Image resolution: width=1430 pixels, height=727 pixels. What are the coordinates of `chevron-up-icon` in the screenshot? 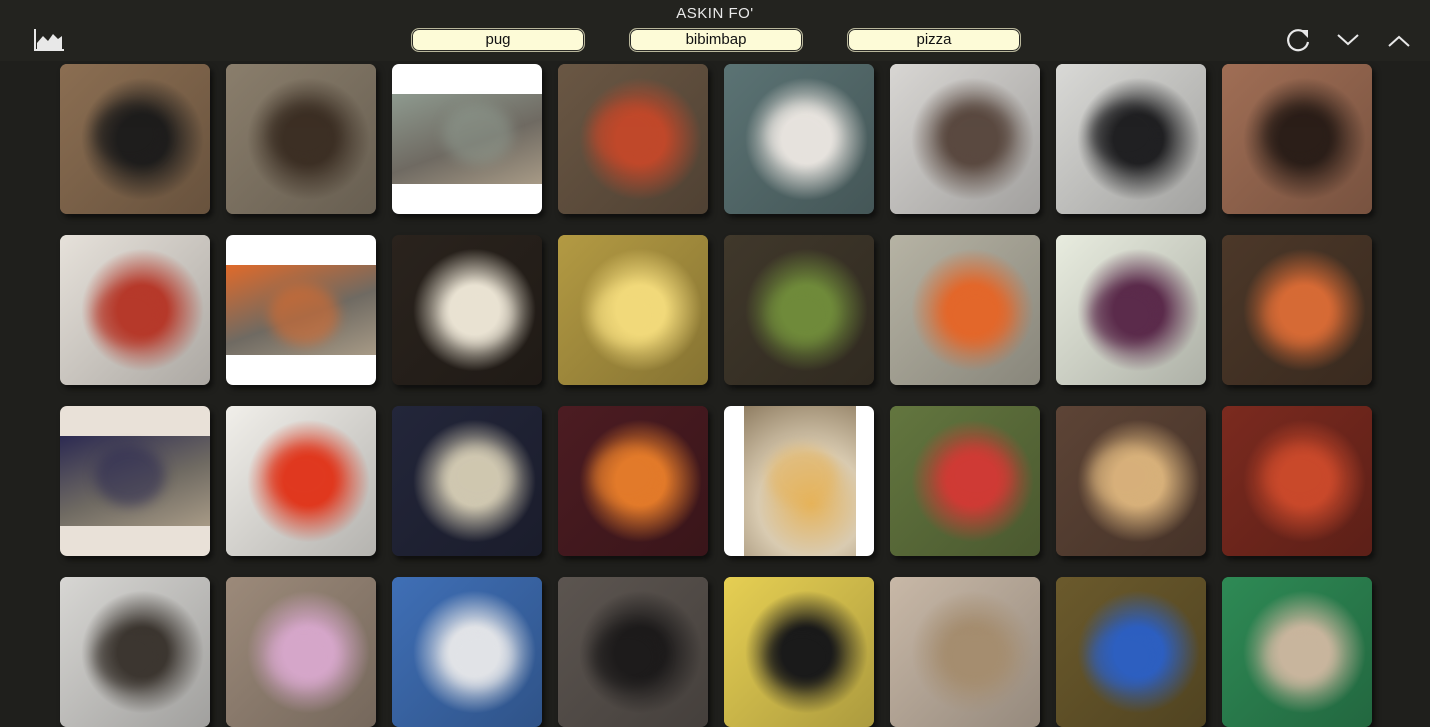 It's located at (1399, 40).